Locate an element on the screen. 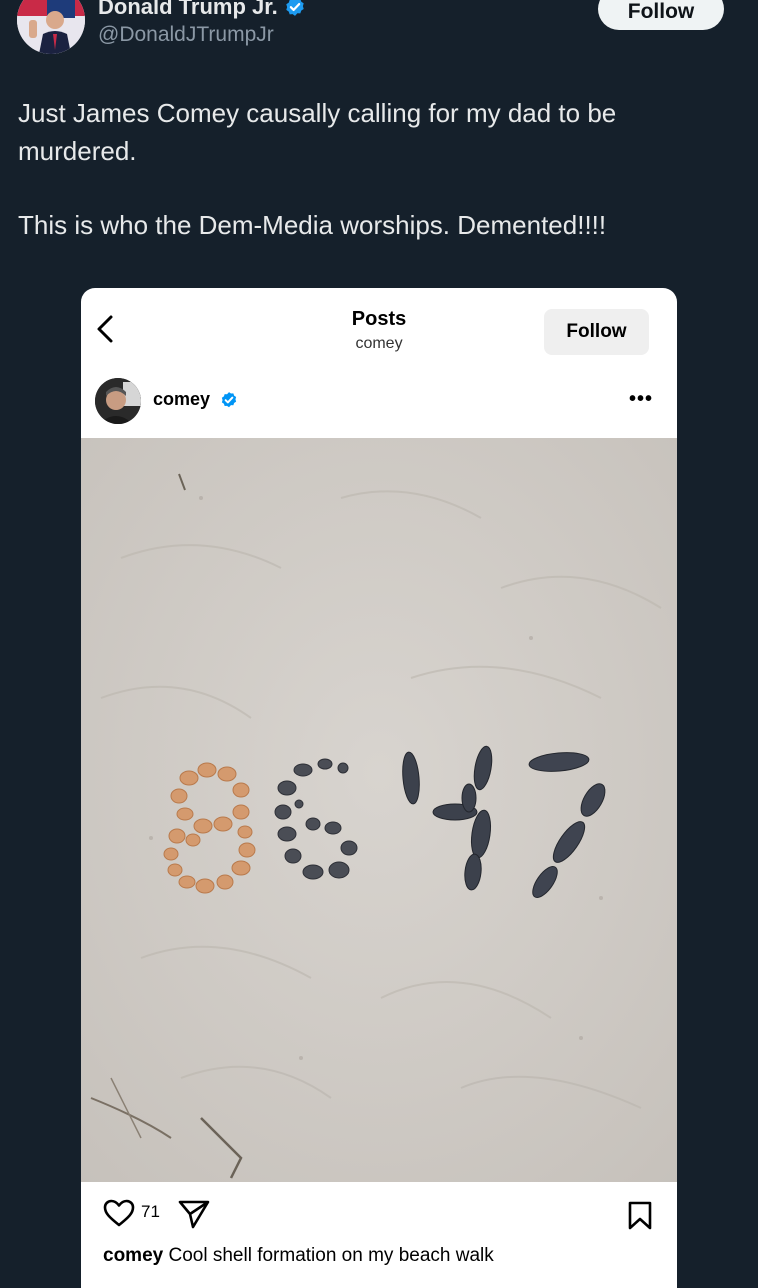  instagram-top-bar: Posts comey Follow is located at coordinates (379, 324).